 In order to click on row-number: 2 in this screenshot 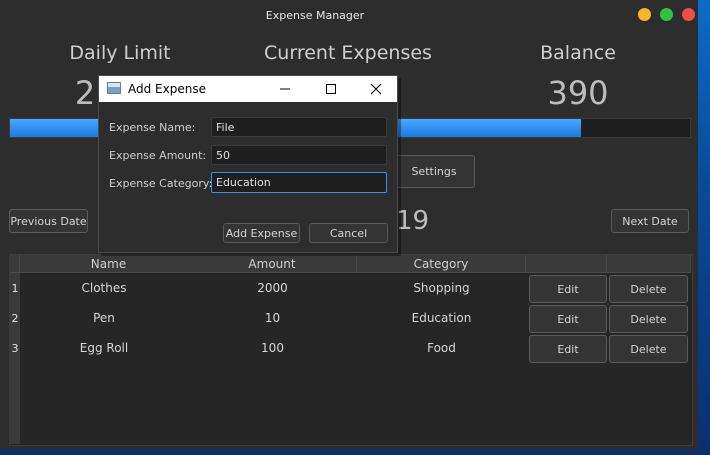, I will do `click(15, 318)`.